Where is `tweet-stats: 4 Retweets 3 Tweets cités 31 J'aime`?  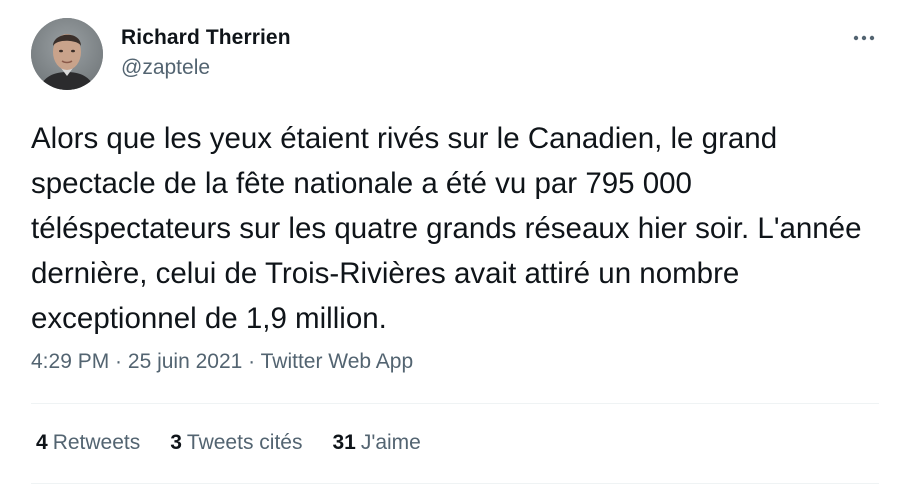 tweet-stats: 4 Retweets 3 Tweets cités 31 J'aime is located at coordinates (228, 443).